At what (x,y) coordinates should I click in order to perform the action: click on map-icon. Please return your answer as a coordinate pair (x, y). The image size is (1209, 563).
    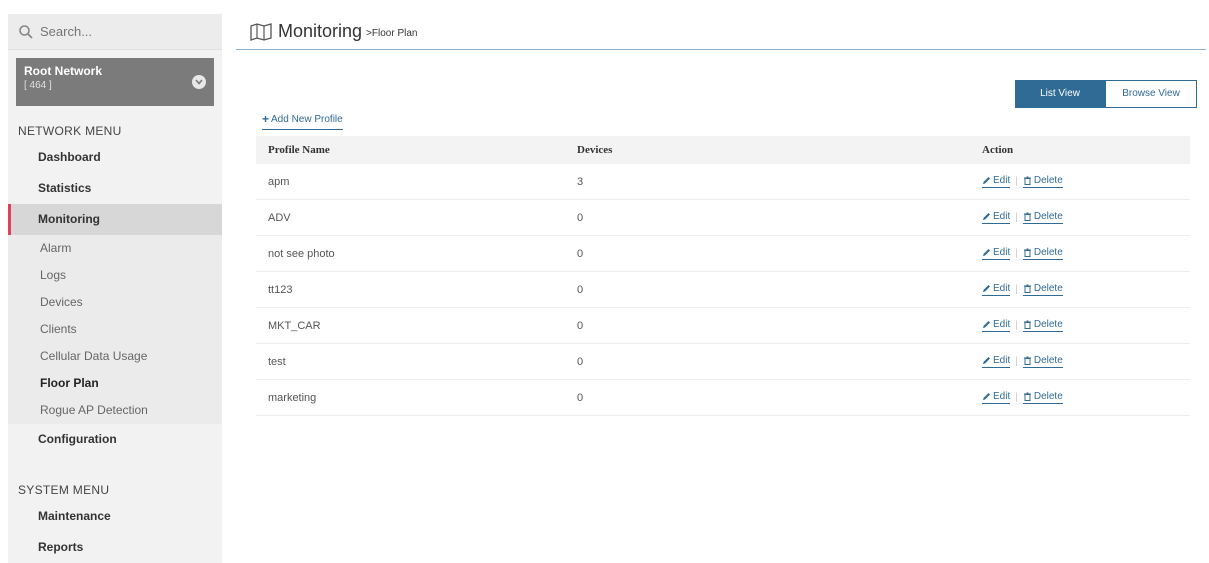
    Looking at the image, I should click on (261, 31).